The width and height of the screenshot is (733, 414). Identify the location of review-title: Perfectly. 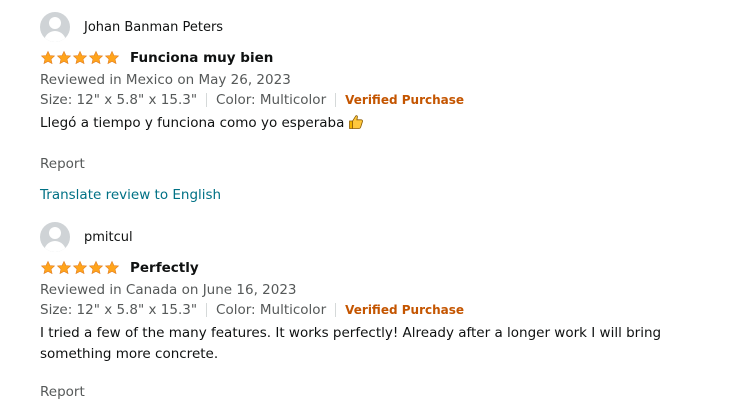
(164, 268).